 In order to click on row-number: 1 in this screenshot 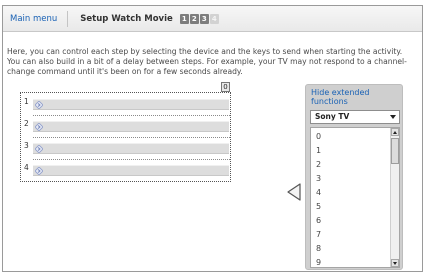, I will do `click(26, 101)`.